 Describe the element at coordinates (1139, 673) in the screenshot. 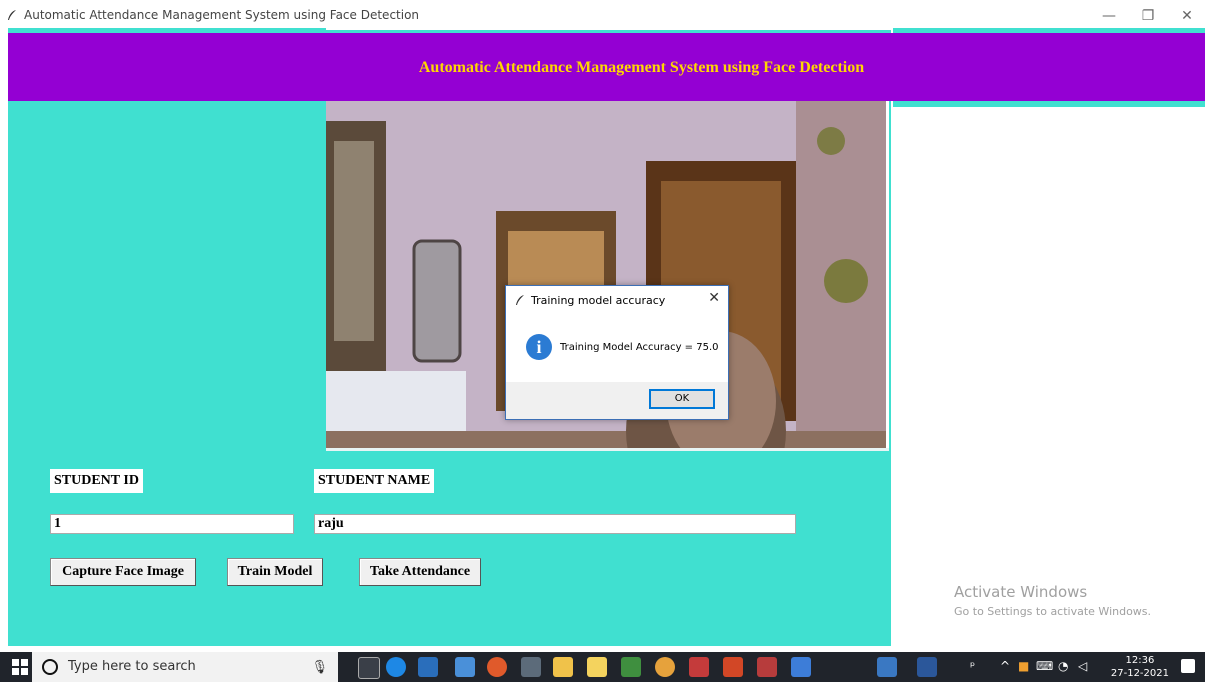

I see `clock-date: 27-12-2021` at that location.